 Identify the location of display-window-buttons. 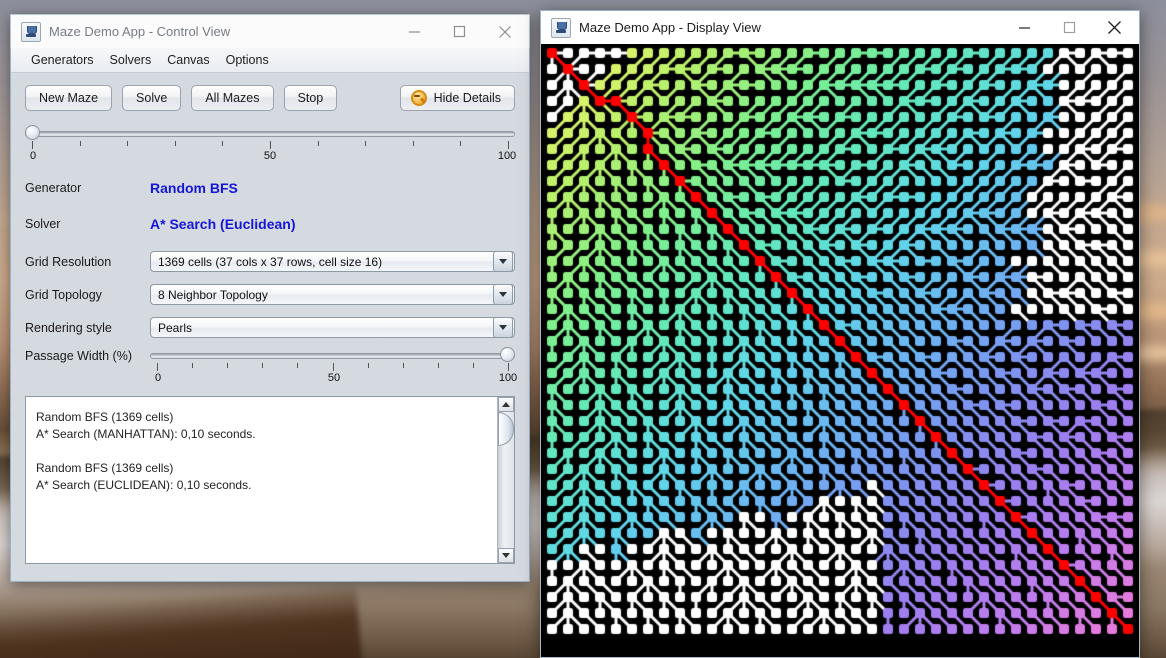
(1069, 27).